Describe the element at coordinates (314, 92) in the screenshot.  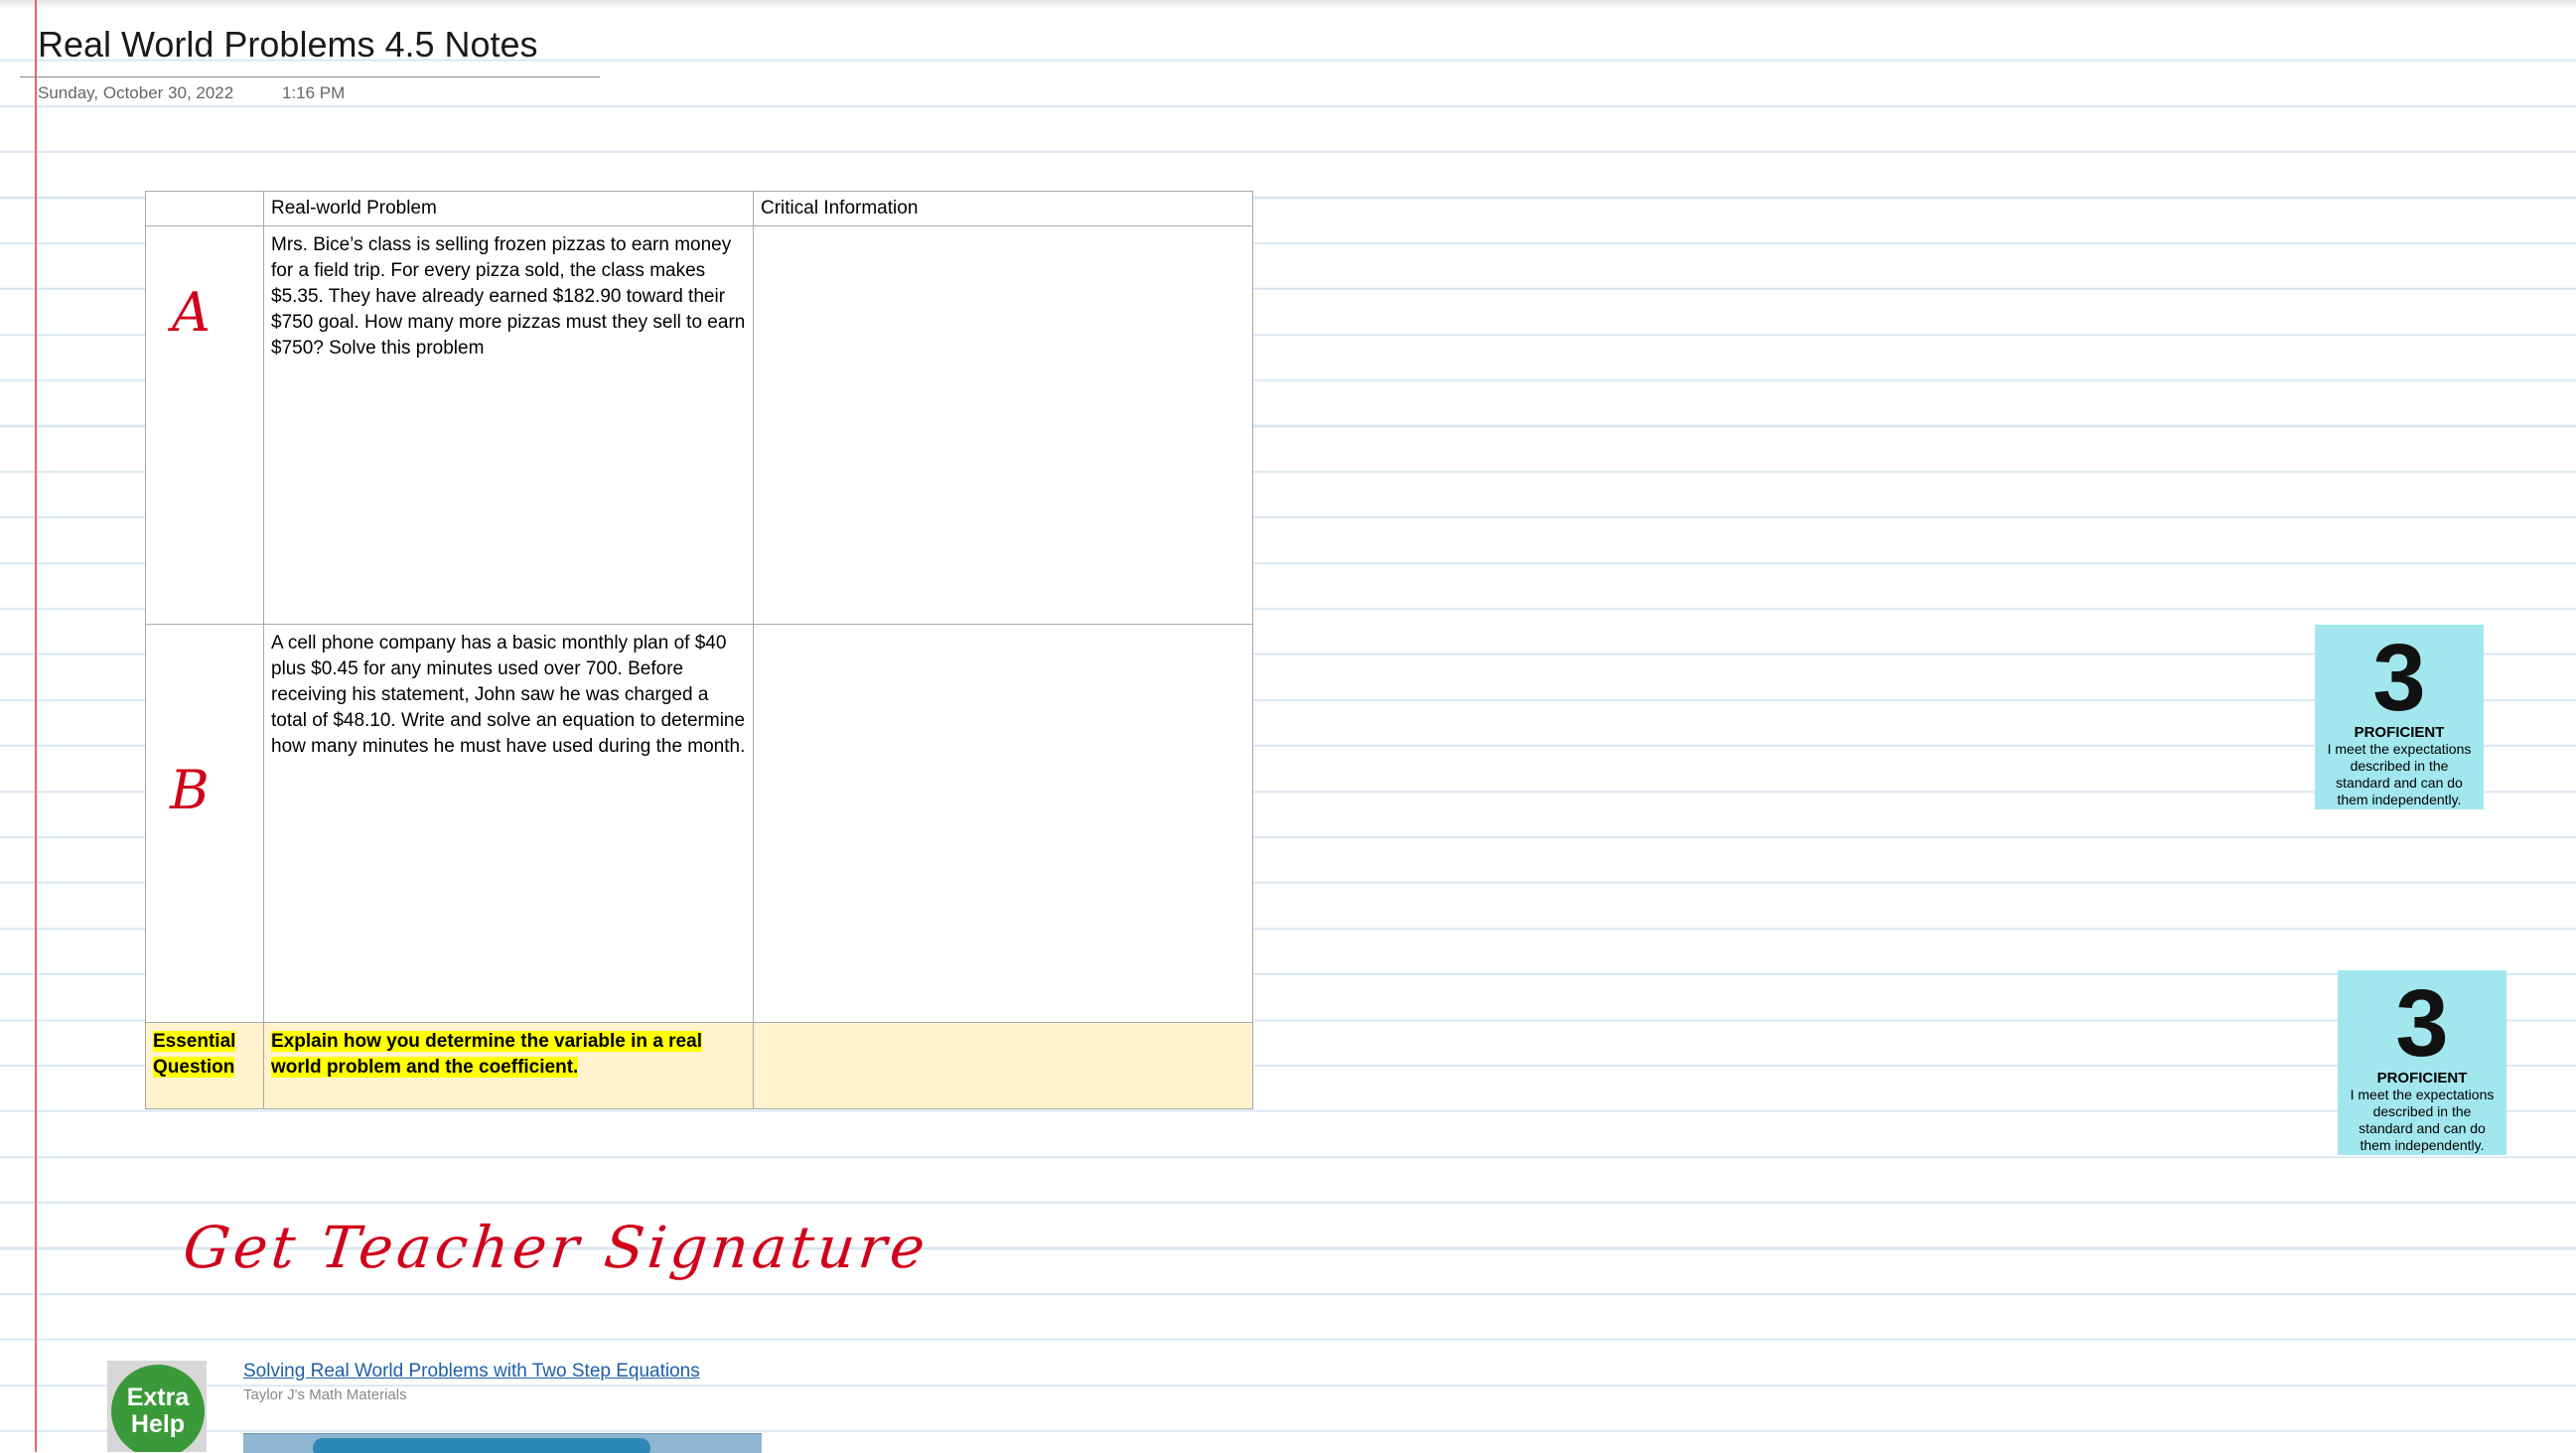
I see `page-time: 1:16 PM` at that location.